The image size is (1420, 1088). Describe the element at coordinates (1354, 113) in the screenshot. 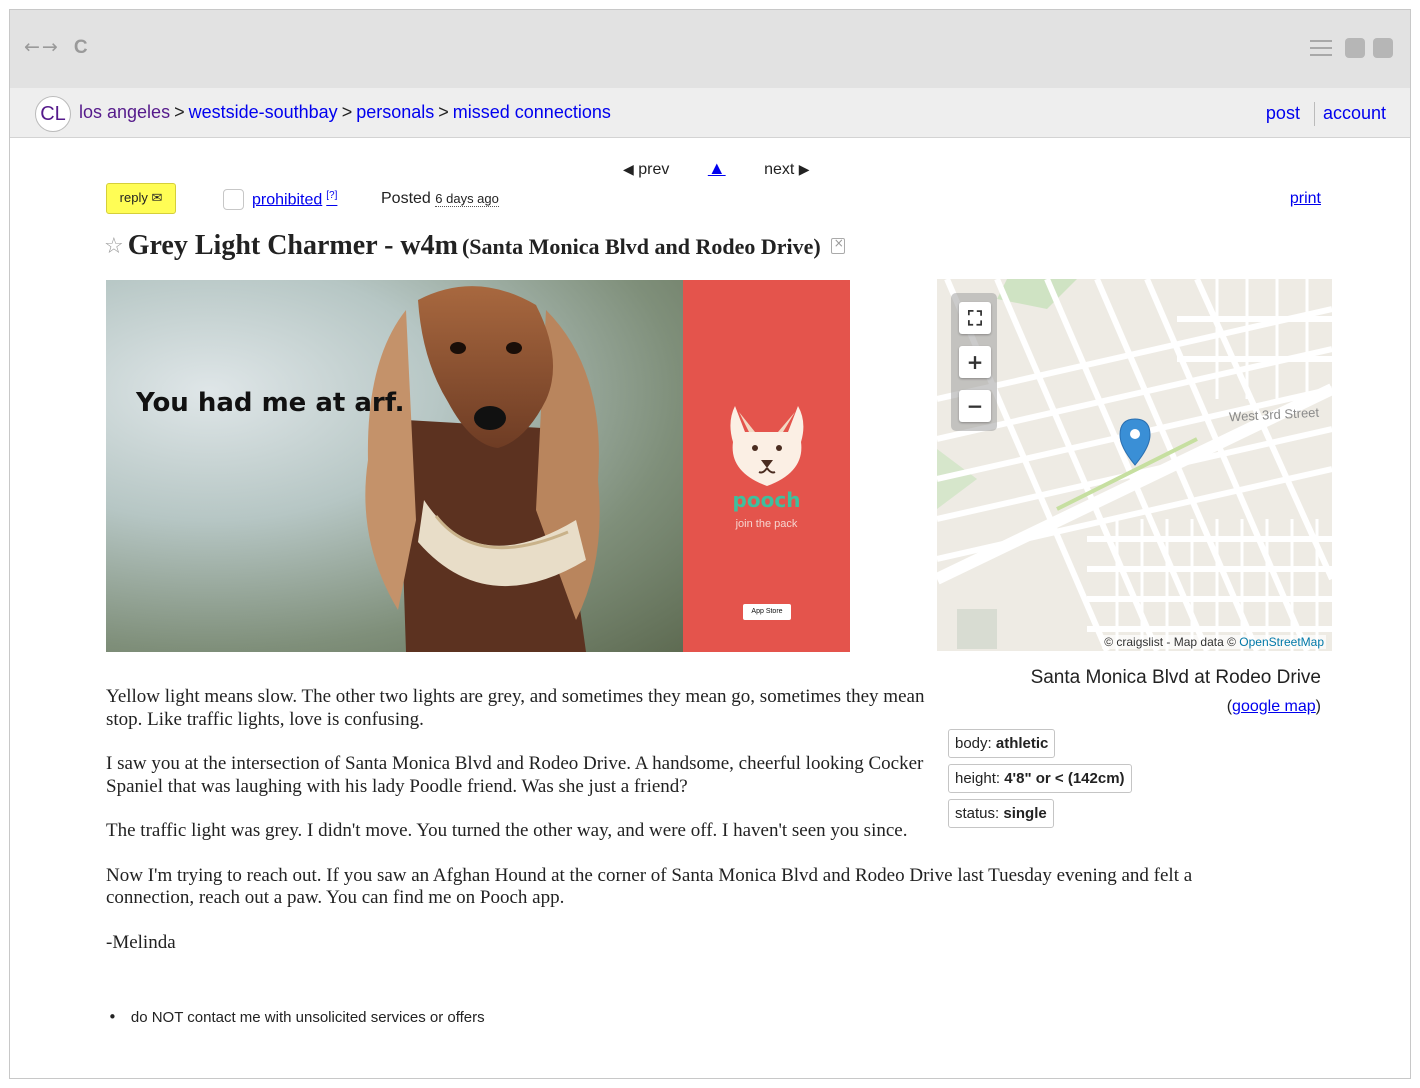

I see `account-link: account` at that location.